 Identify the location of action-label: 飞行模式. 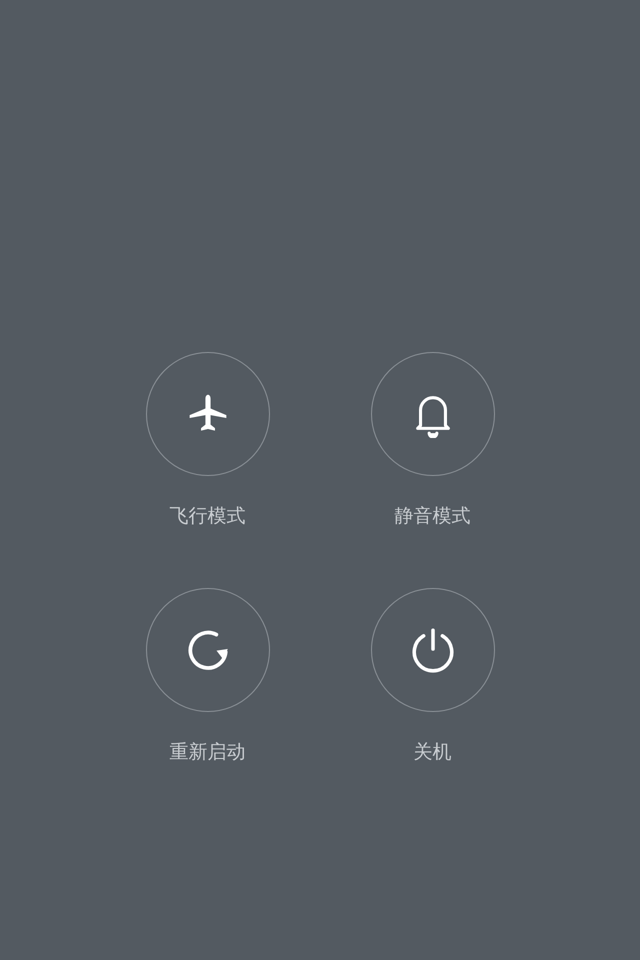
(208, 516).